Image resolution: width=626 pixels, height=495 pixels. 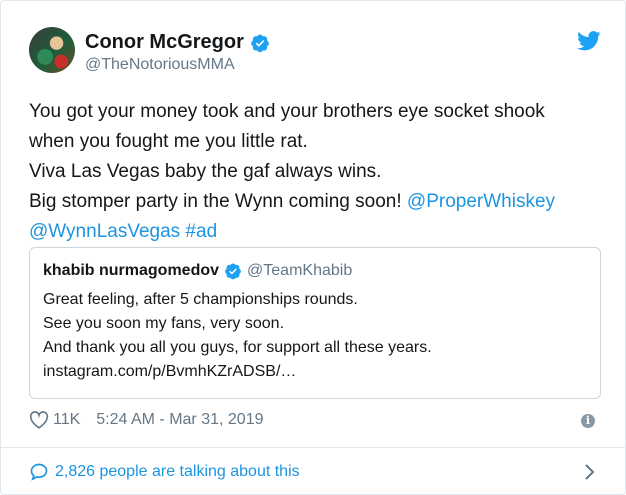 What do you see at coordinates (481, 201) in the screenshot?
I see `mention-proper-whiskey-link: @ProperWhiskey` at bounding box center [481, 201].